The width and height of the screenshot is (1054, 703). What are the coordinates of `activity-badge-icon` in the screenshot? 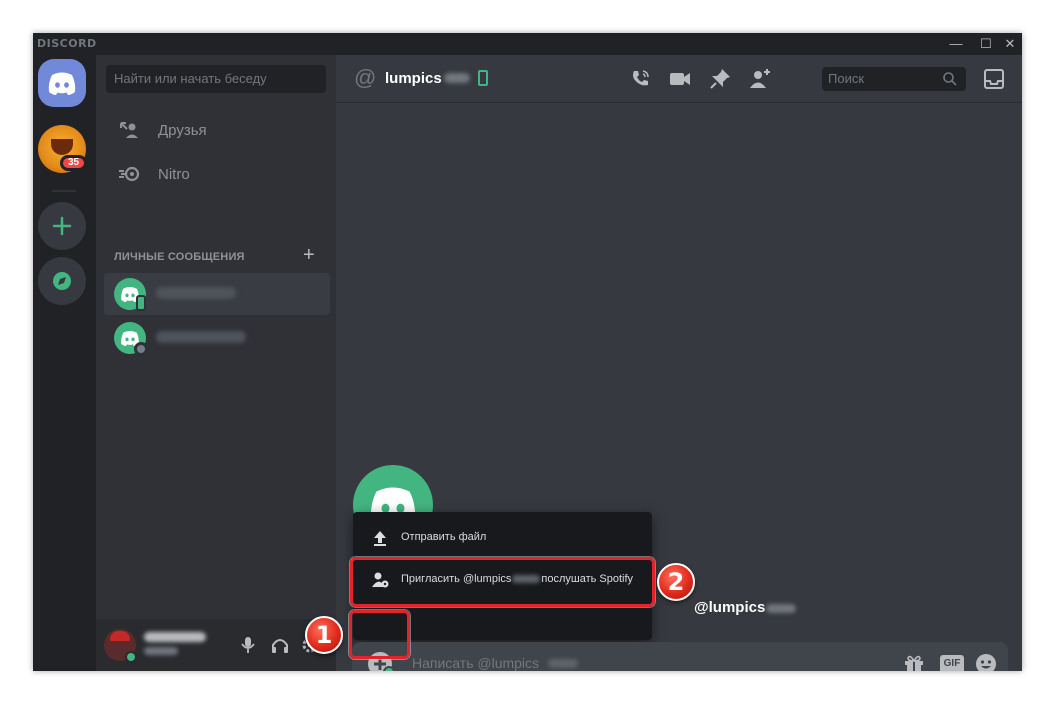 It's located at (389, 668).